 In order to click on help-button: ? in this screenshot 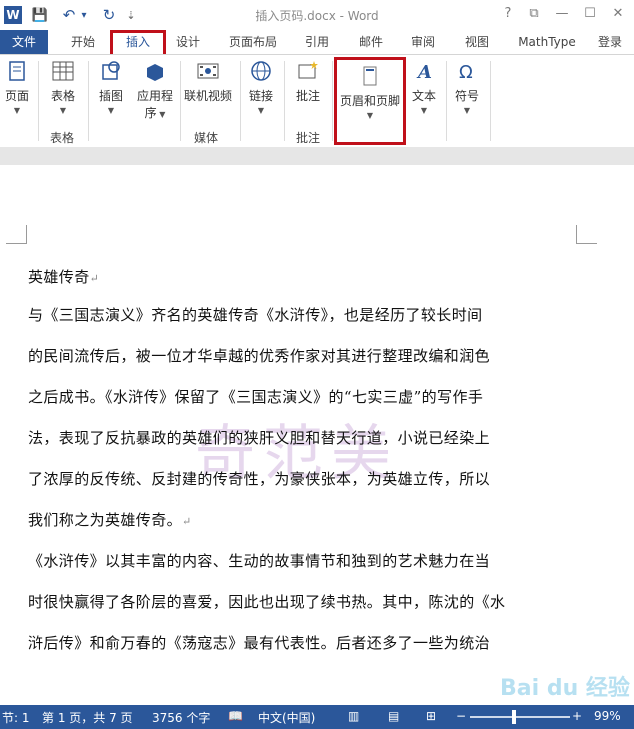, I will do `click(508, 13)`.